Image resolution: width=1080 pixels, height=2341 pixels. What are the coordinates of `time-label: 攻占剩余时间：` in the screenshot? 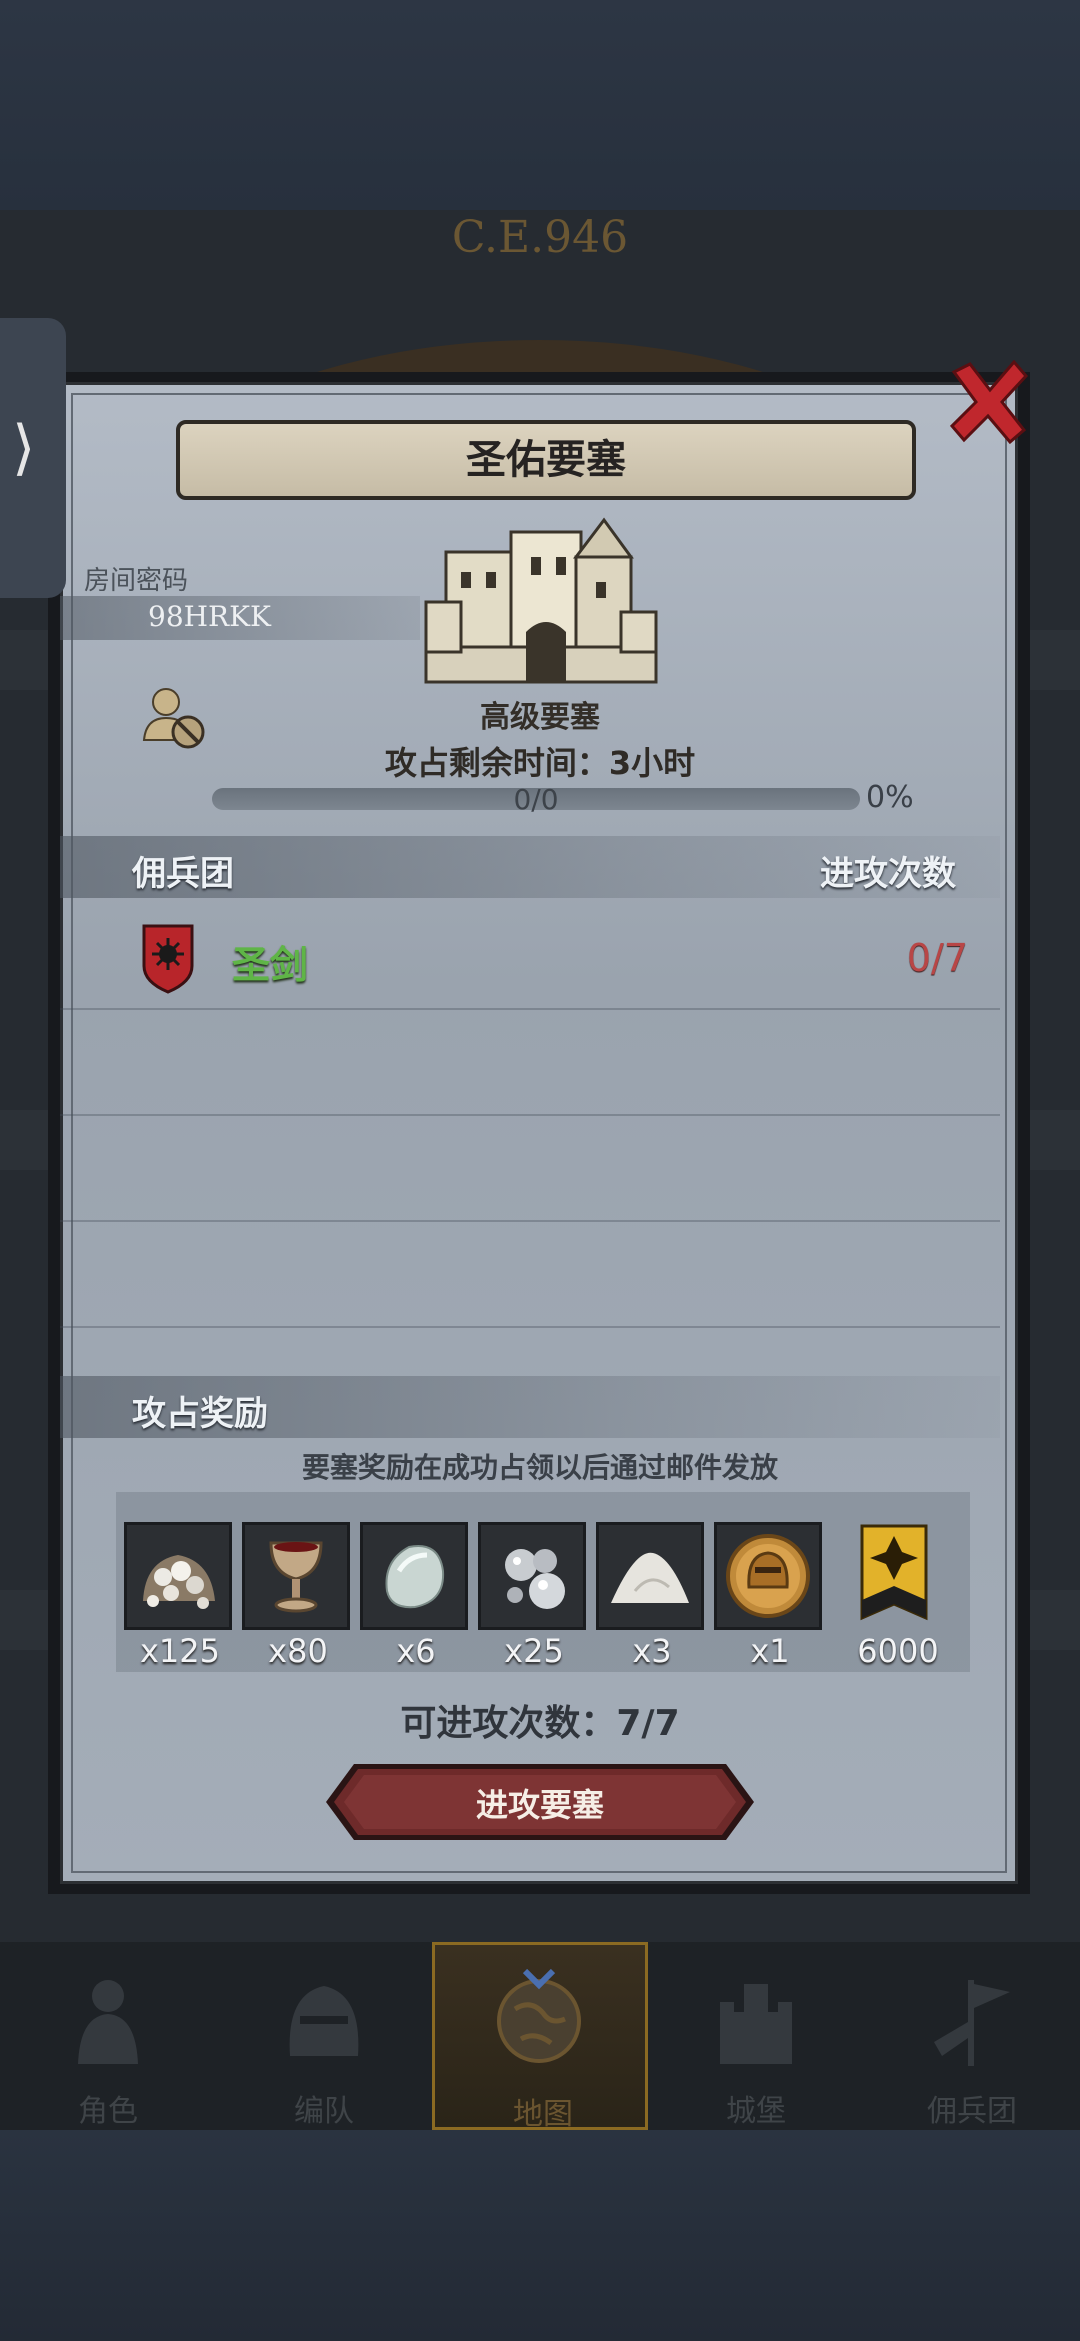 It's located at (496, 763).